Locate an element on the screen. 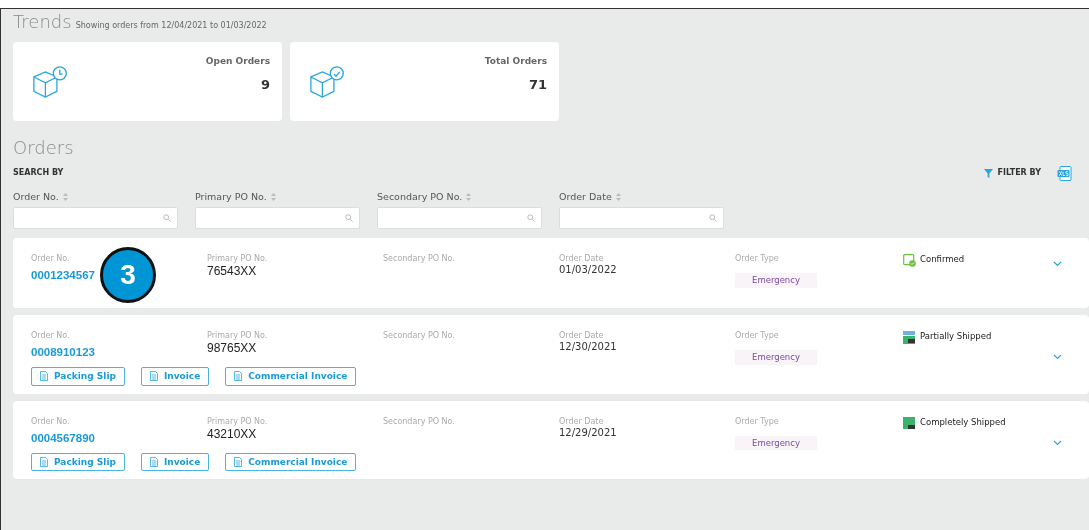  primary-po-value: 98765XX is located at coordinates (232, 348).